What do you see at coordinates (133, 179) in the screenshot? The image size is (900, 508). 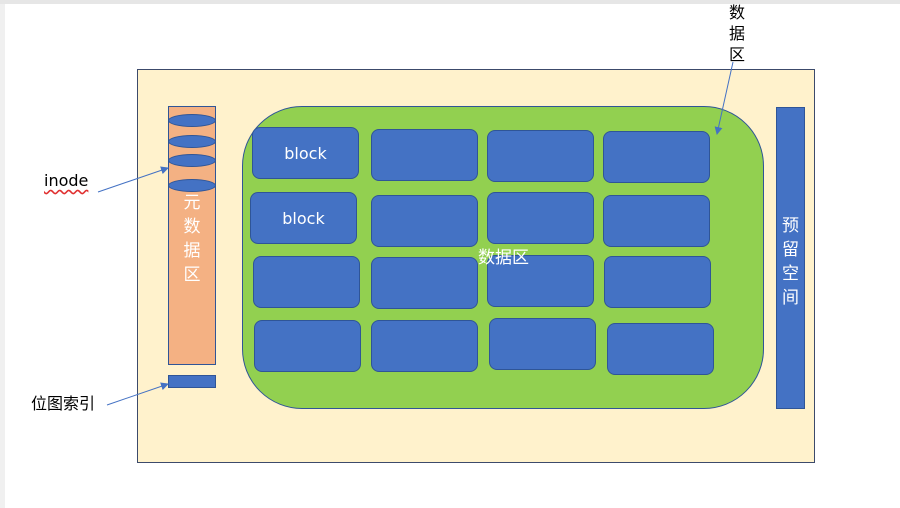 I see `inode-arrow` at bounding box center [133, 179].